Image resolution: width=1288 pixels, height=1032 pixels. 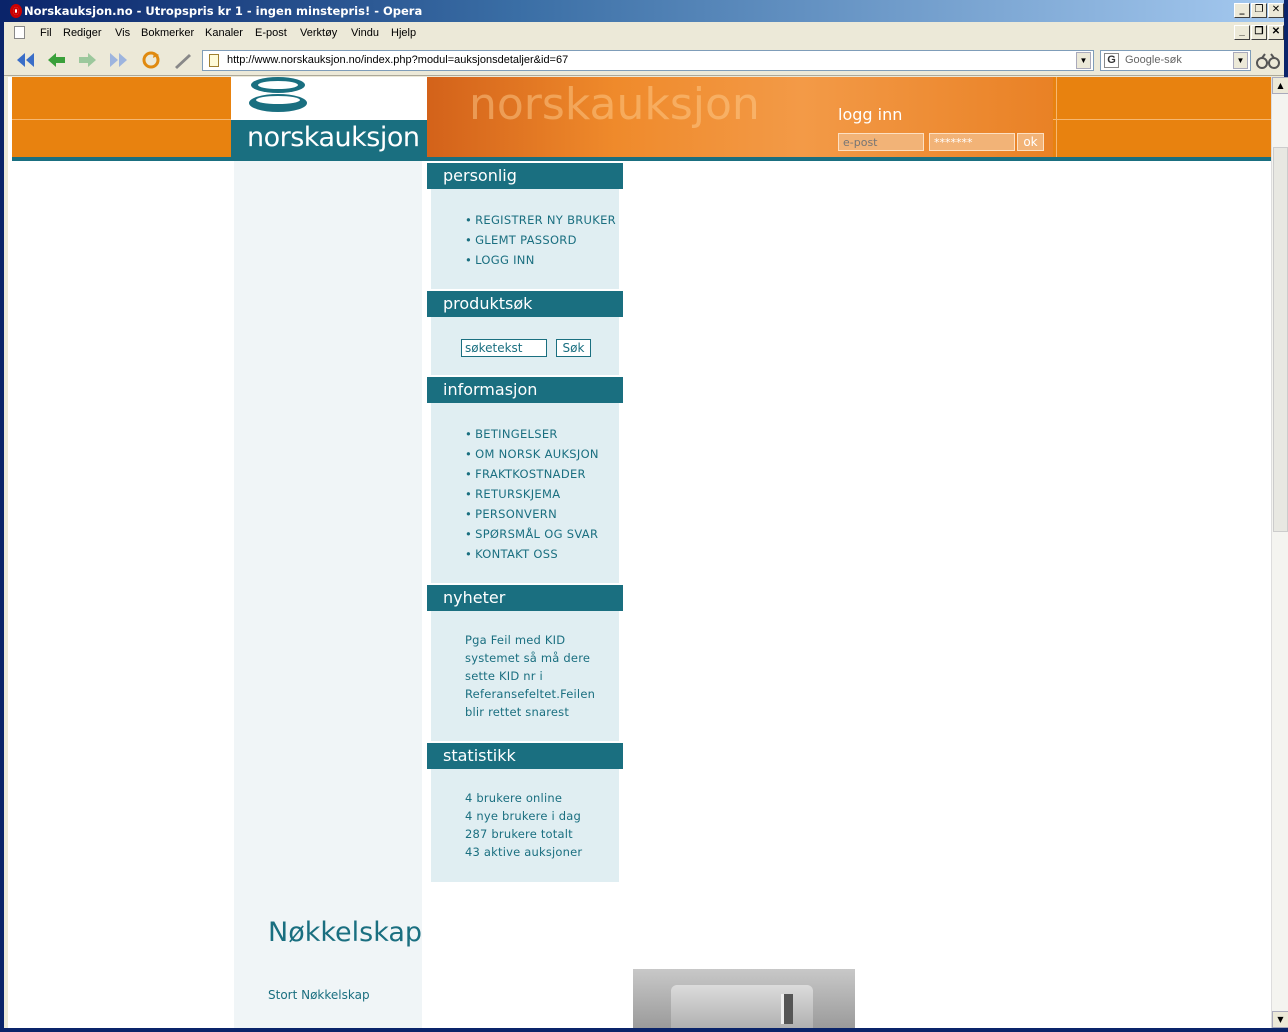 I want to click on product-search-button: Søk, so click(x=573, y=348).